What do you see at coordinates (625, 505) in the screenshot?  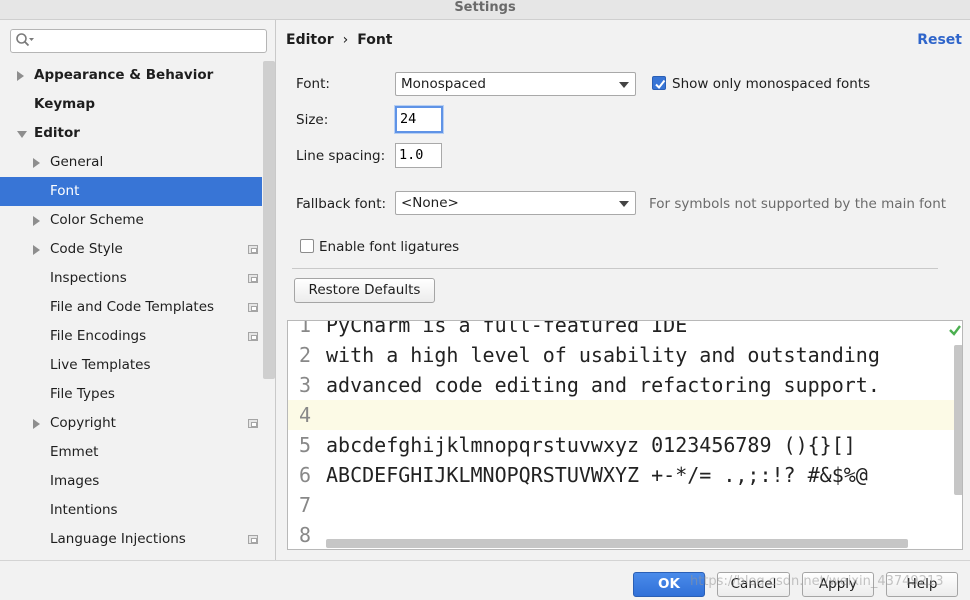 I see `editor-line: 7` at bounding box center [625, 505].